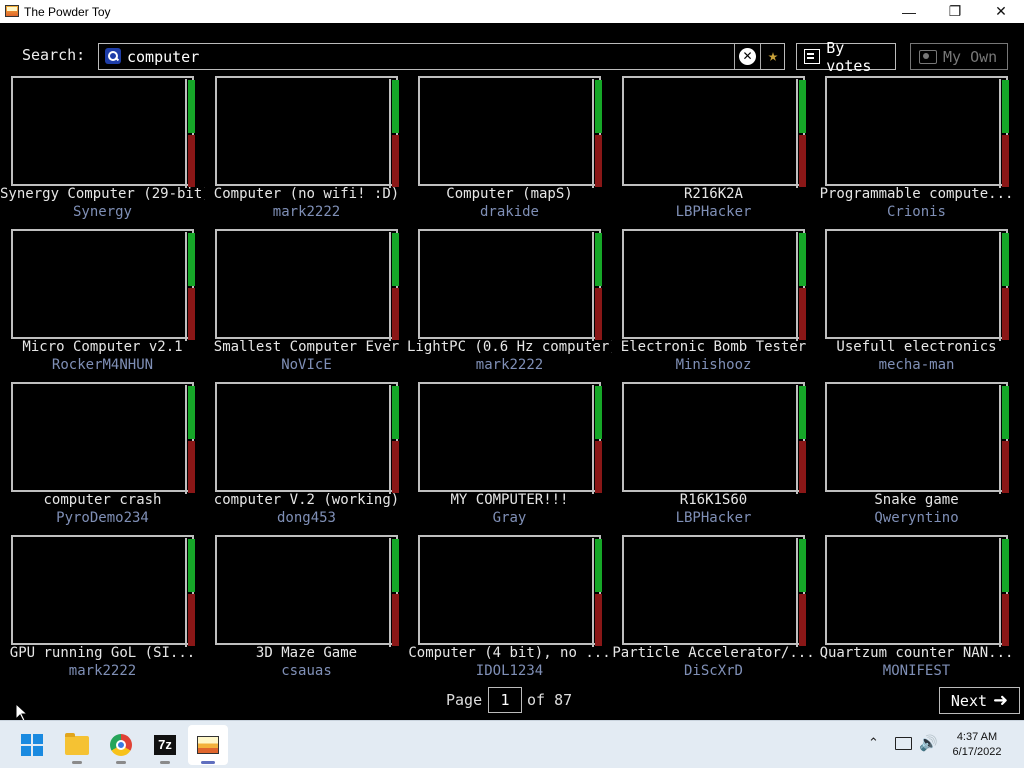 This screenshot has height=768, width=1024. What do you see at coordinates (909, 11) in the screenshot?
I see `minimize-button: —` at bounding box center [909, 11].